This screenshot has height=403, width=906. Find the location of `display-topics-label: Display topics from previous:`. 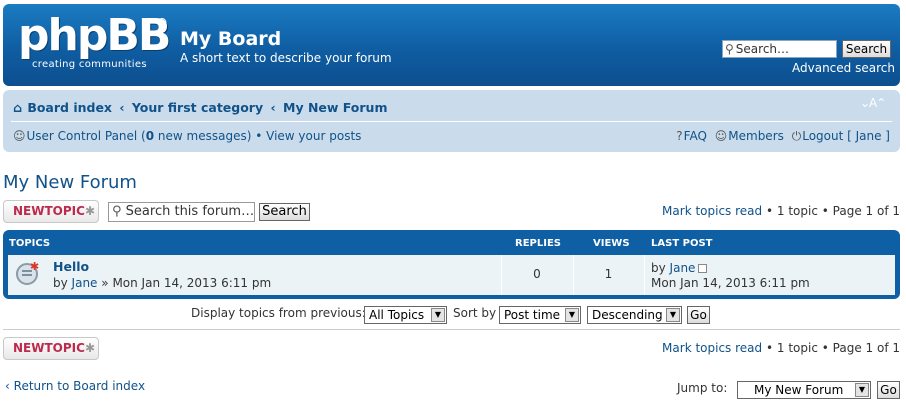

display-topics-label: Display topics from previous: is located at coordinates (278, 313).